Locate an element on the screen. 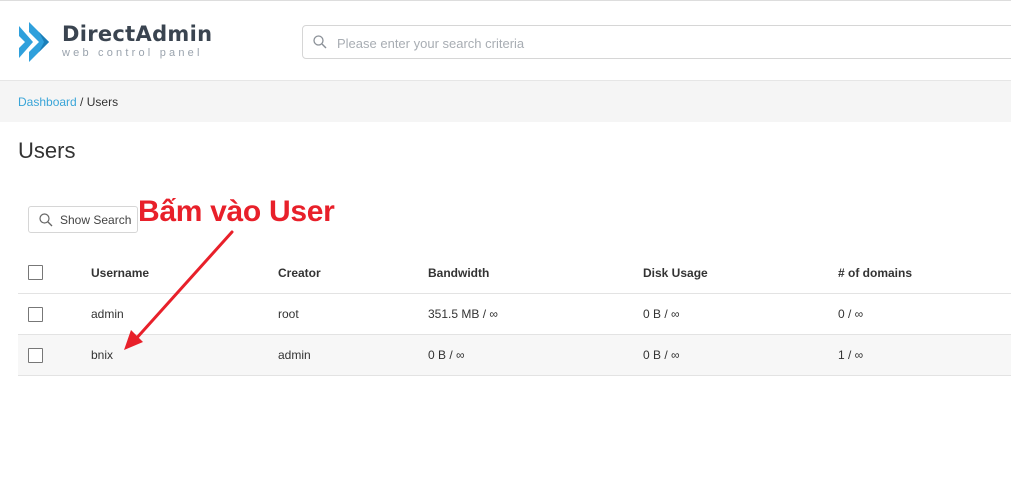 This screenshot has width=1011, height=478. directadmin-logo: DirectAdmin web control panel is located at coordinates (117, 43).